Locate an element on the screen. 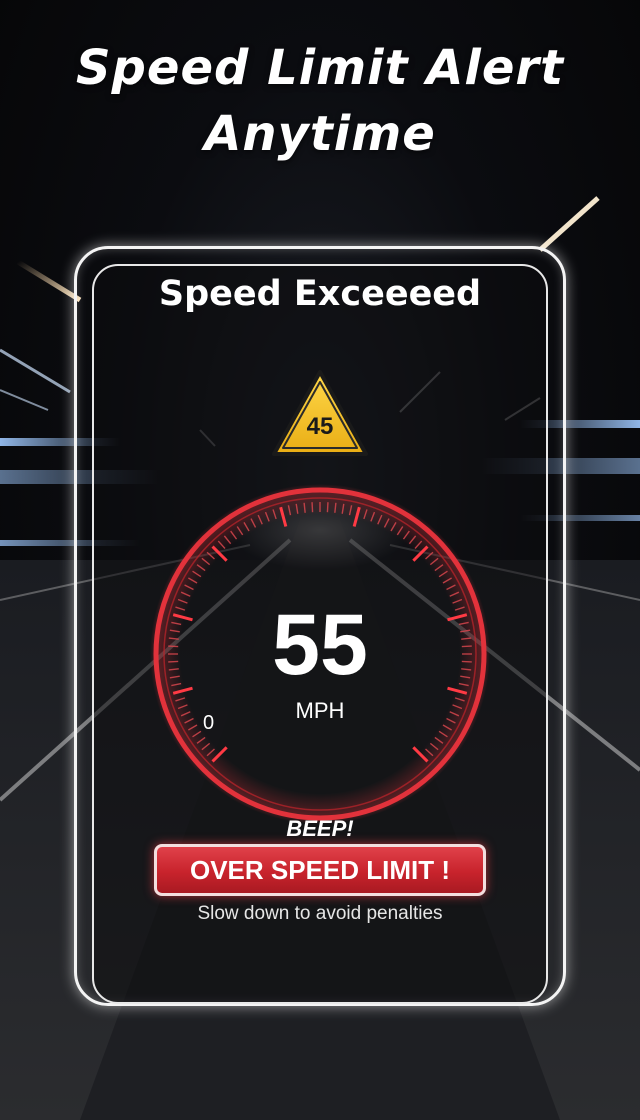  speed-unit-label: MPH is located at coordinates (320, 710).